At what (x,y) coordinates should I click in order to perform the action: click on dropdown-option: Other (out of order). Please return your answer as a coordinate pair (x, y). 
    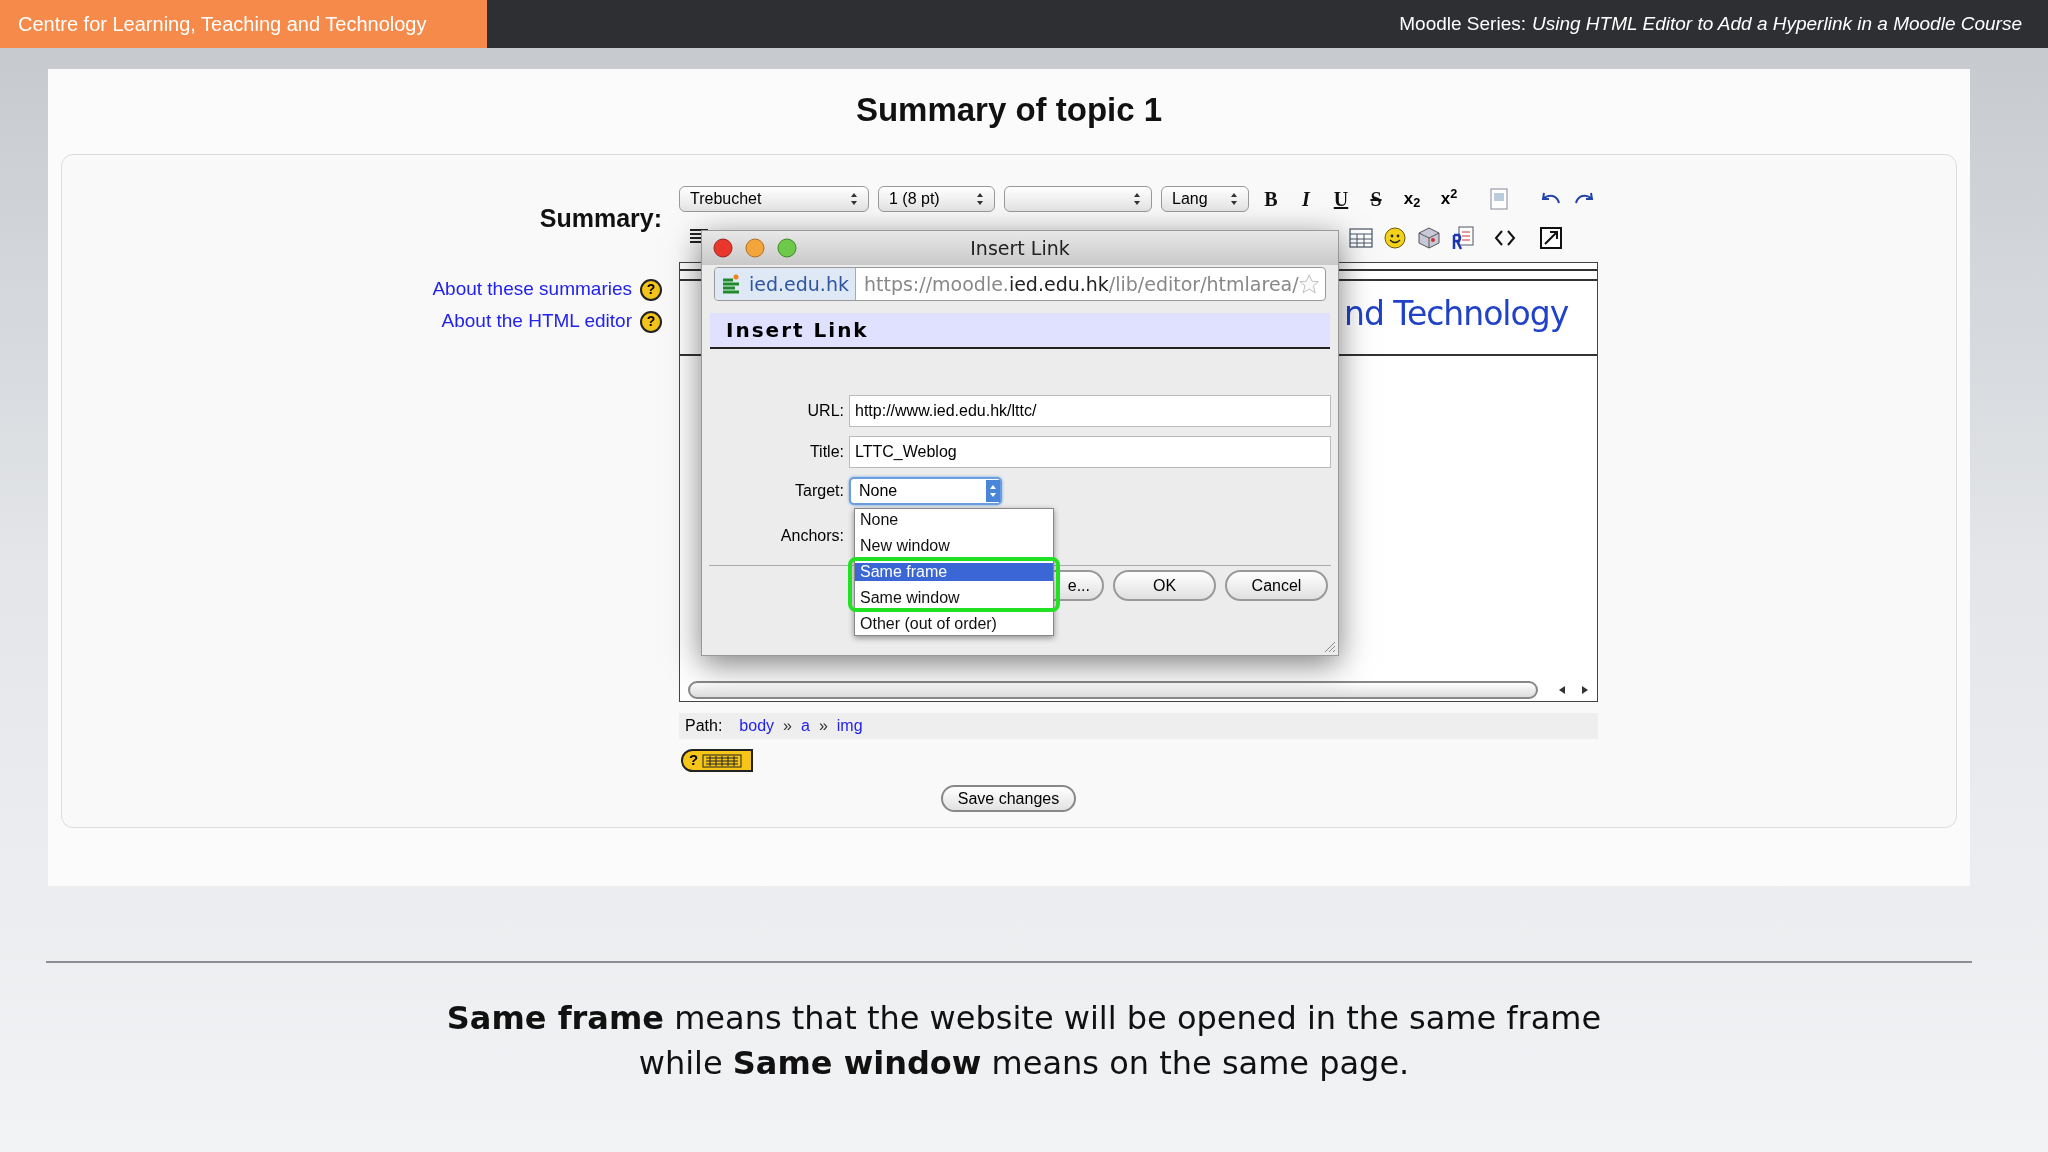
    Looking at the image, I should click on (954, 624).